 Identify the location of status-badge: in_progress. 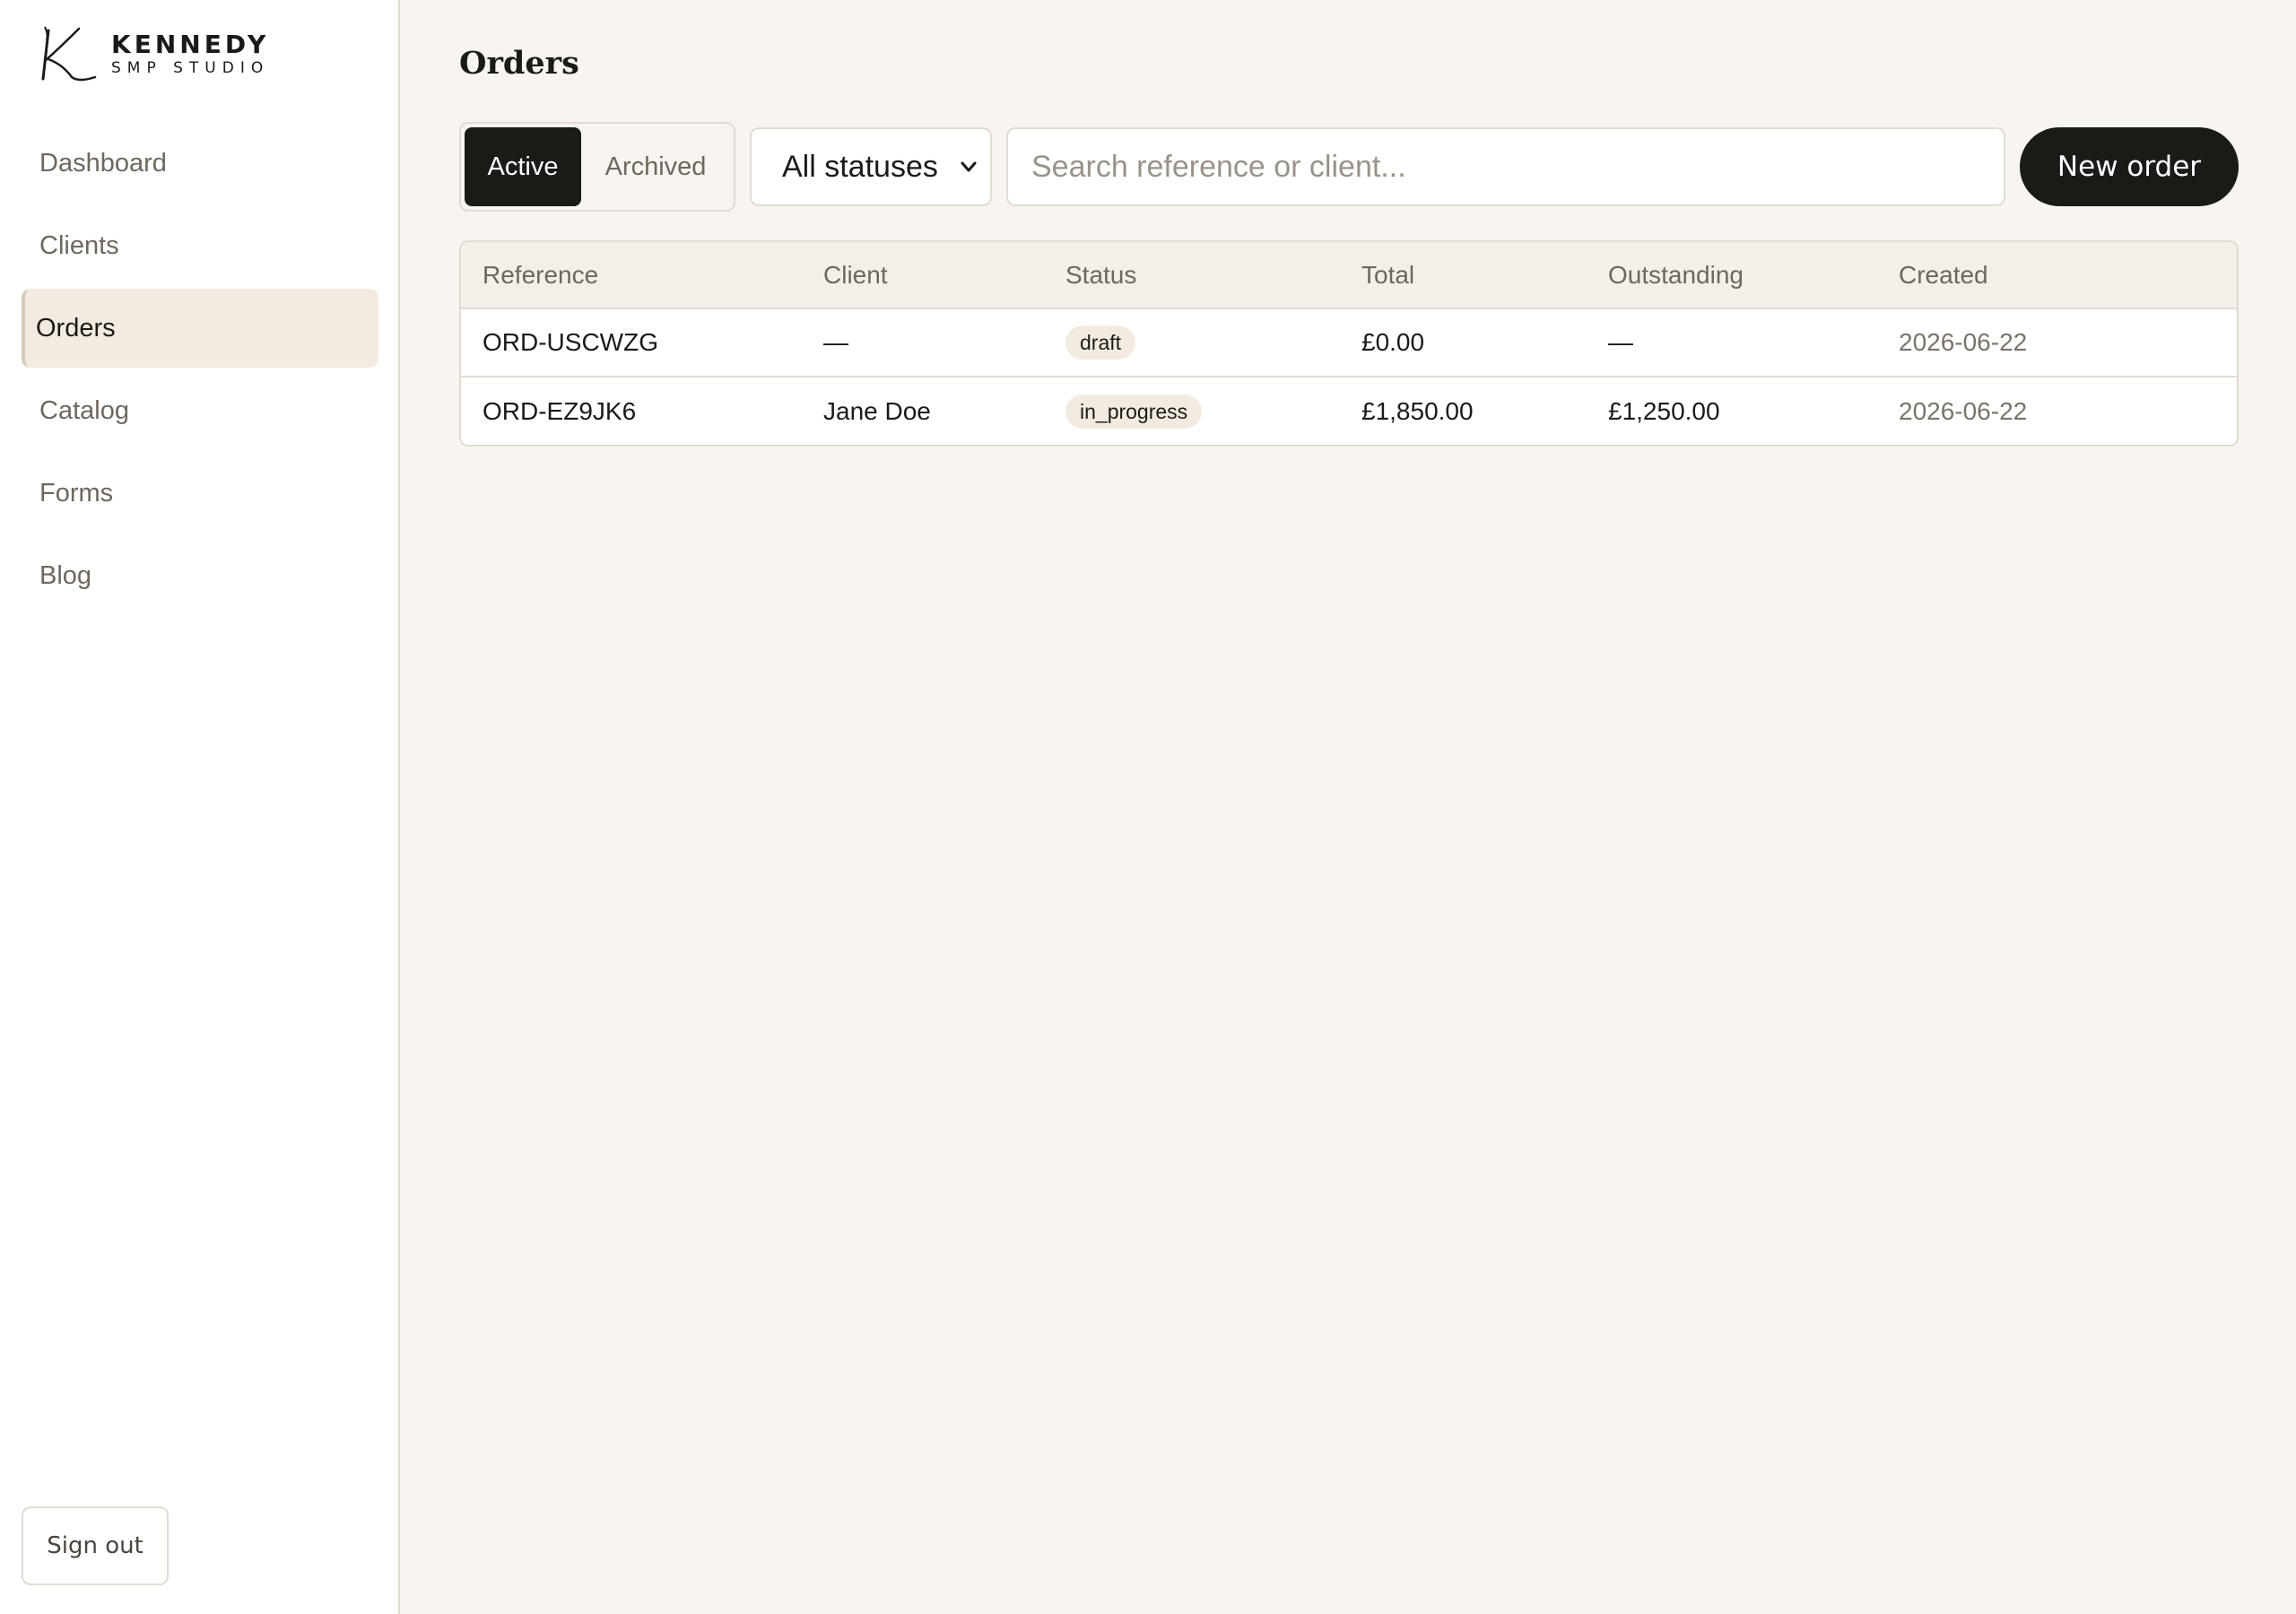
(1134, 411).